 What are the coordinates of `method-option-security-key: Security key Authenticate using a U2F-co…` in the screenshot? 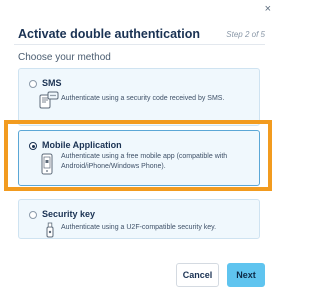 It's located at (139, 219).